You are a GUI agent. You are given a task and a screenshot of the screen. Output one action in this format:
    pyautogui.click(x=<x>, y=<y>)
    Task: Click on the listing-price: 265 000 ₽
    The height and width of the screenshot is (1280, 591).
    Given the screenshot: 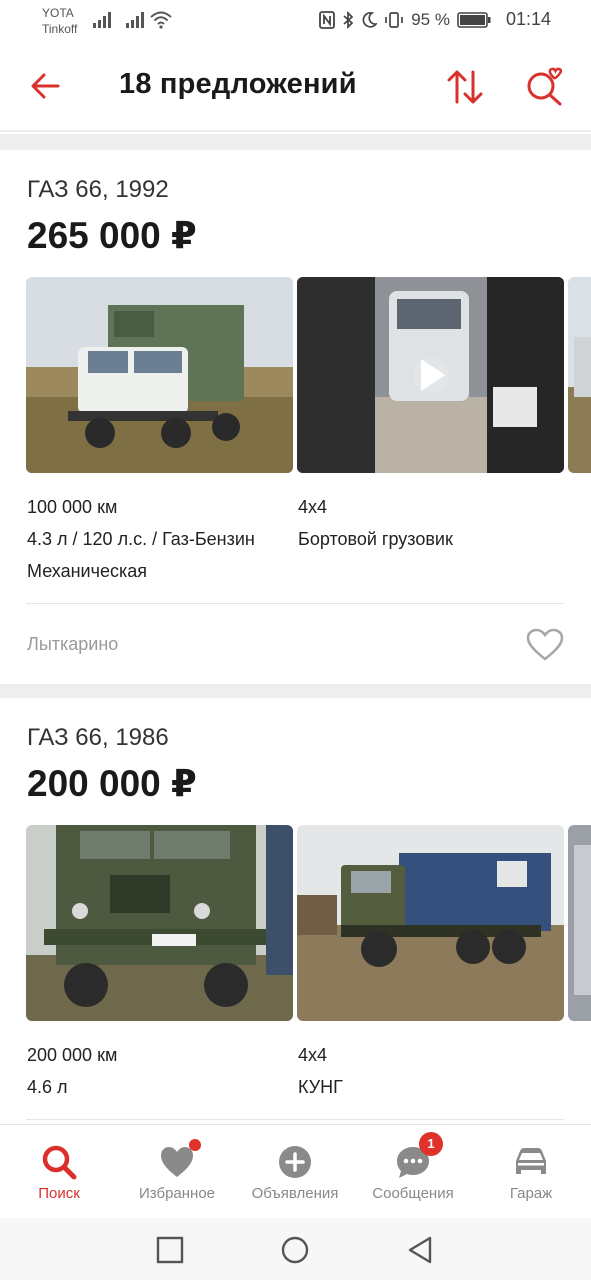 What is the action you would take?
    pyautogui.click(x=112, y=235)
    